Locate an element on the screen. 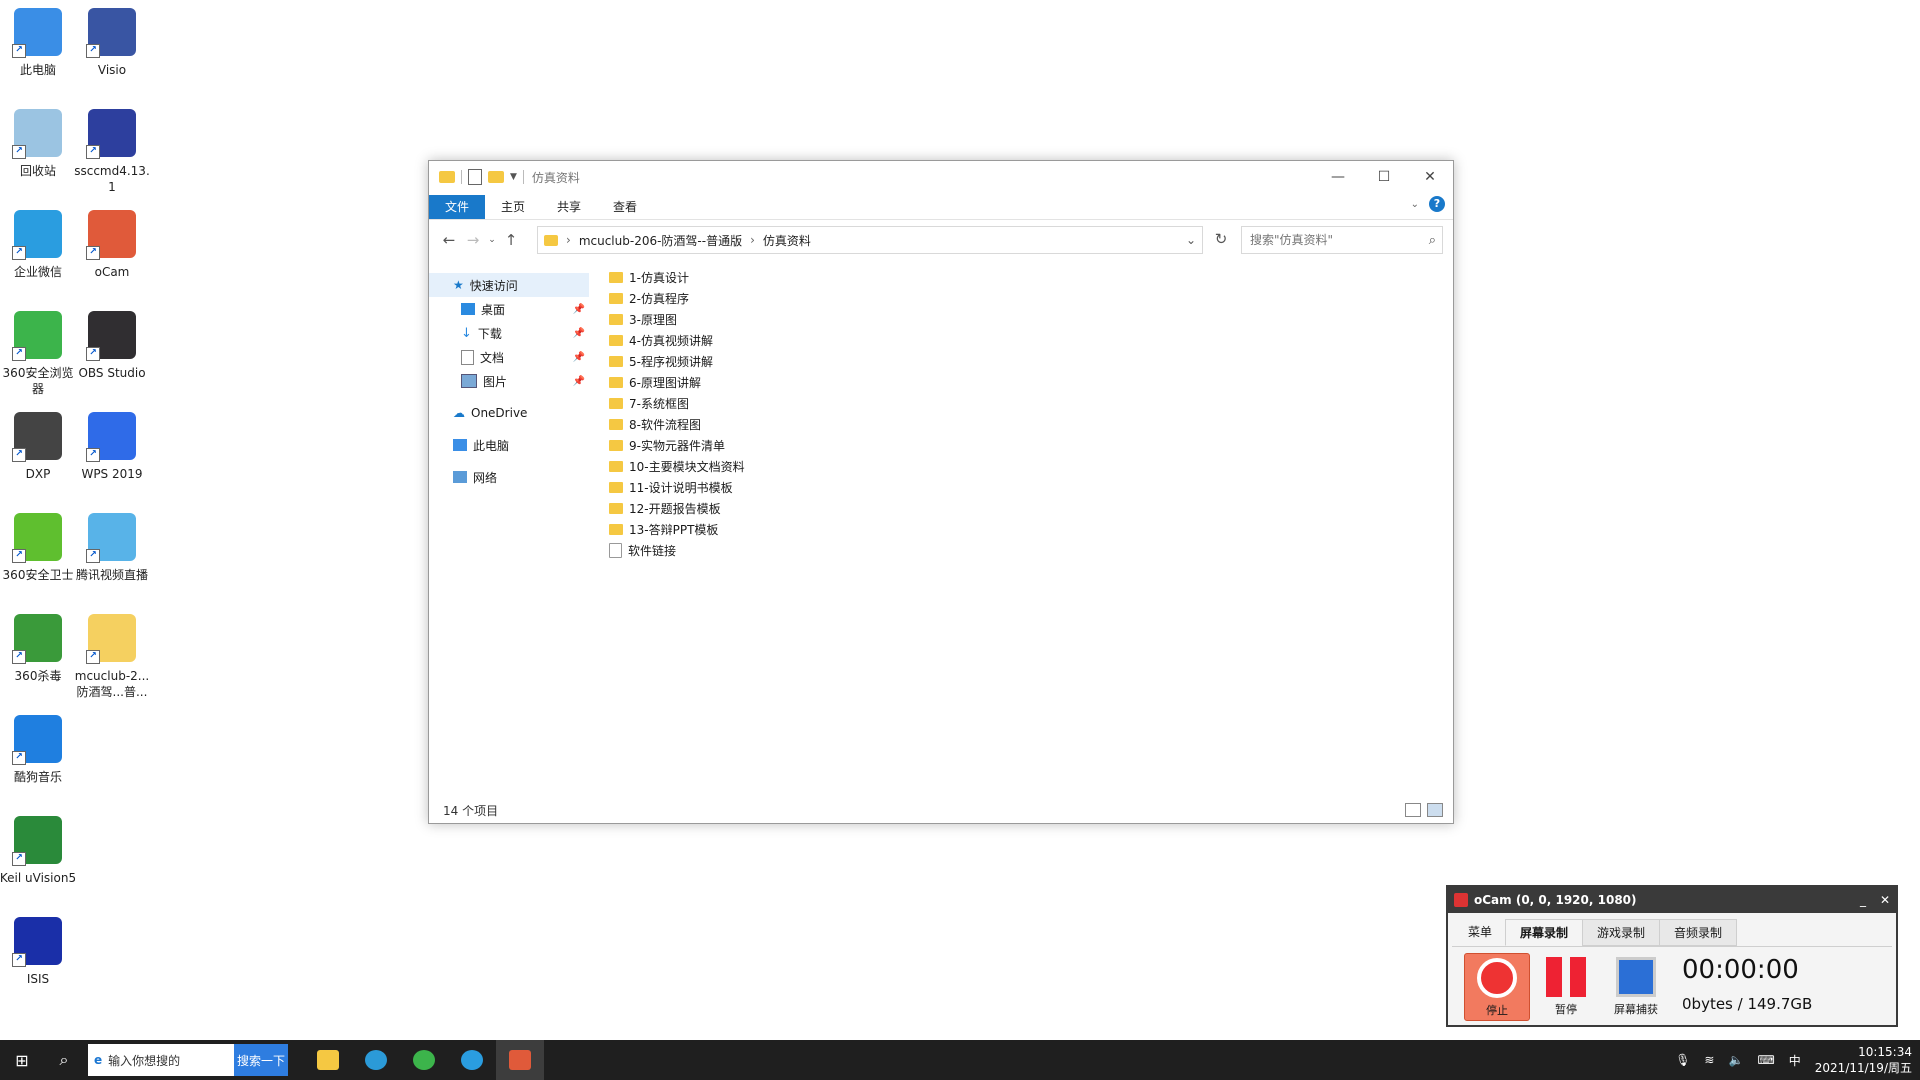 The width and height of the screenshot is (1920, 1080). expand-ribbon-icon: ⌄ is located at coordinates (1415, 204).